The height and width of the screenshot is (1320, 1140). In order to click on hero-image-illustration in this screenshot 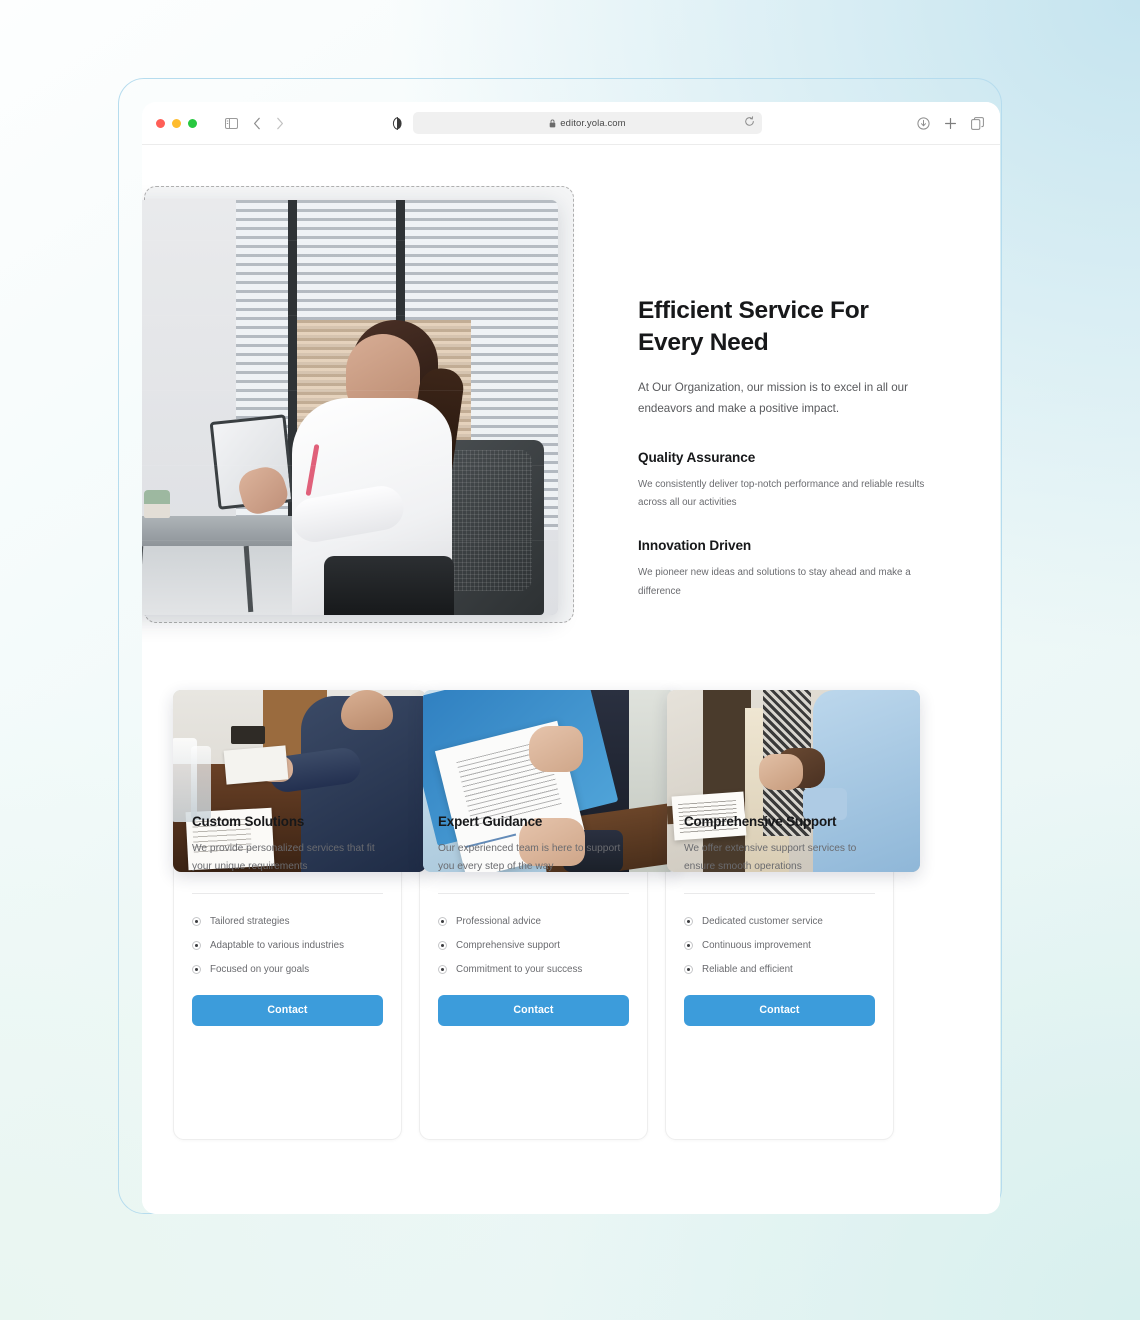, I will do `click(350, 407)`.